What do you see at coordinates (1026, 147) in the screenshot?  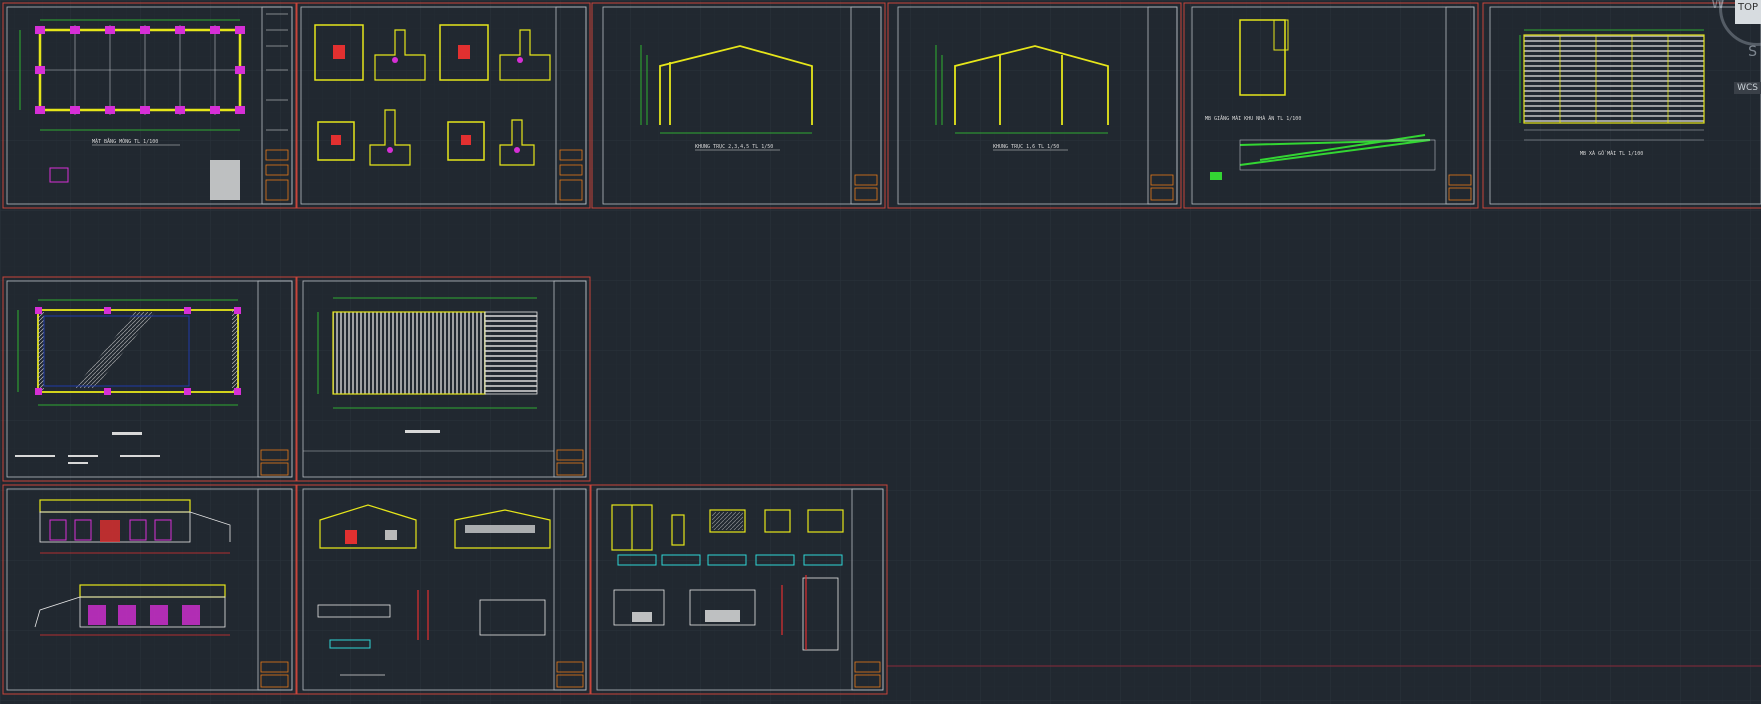 I see `sheet-title: KHUNG TRỤC 1,6 TL 1/50` at bounding box center [1026, 147].